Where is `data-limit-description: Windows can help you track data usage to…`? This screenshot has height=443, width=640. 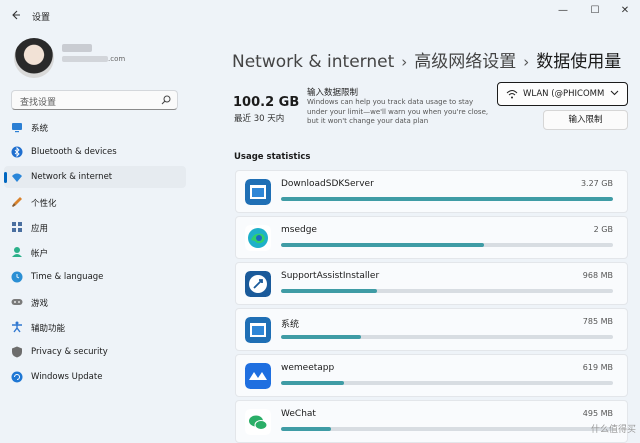 data-limit-description: Windows can help you track data usage to… is located at coordinates (398, 111).